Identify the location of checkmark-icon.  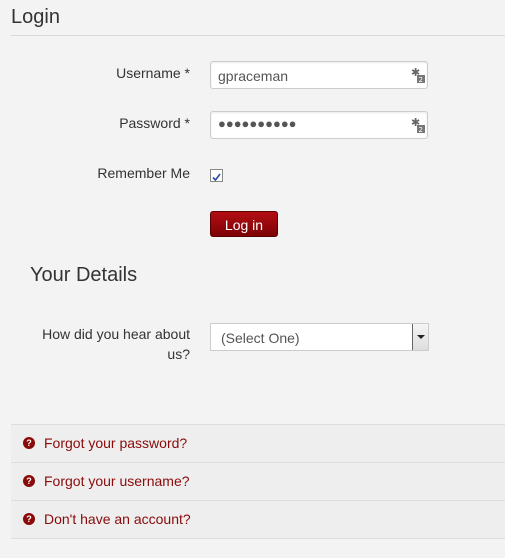
(216, 177).